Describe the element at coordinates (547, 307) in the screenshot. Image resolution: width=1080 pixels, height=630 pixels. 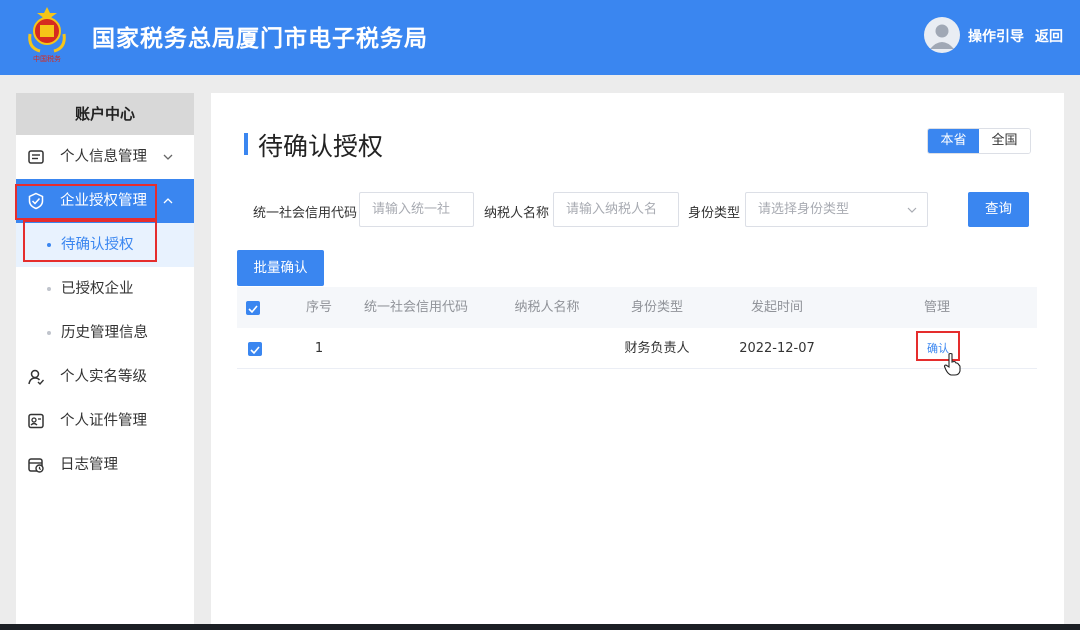
I see `col-header-taxpayer-name: 纳税人名称` at that location.